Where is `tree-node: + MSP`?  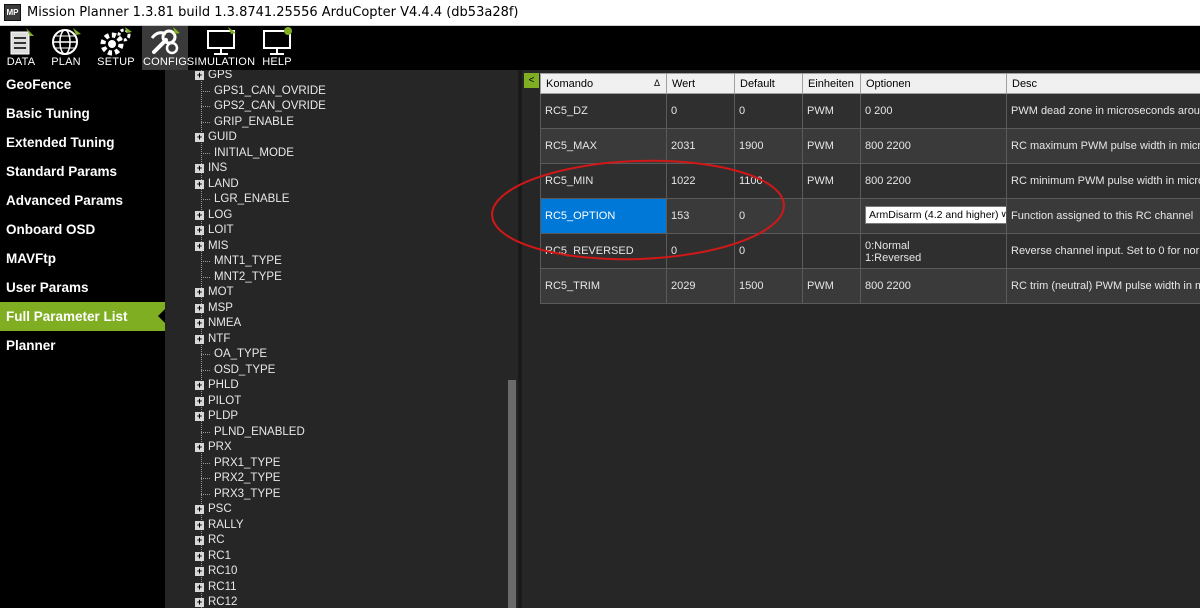
tree-node: + MSP is located at coordinates (214, 309).